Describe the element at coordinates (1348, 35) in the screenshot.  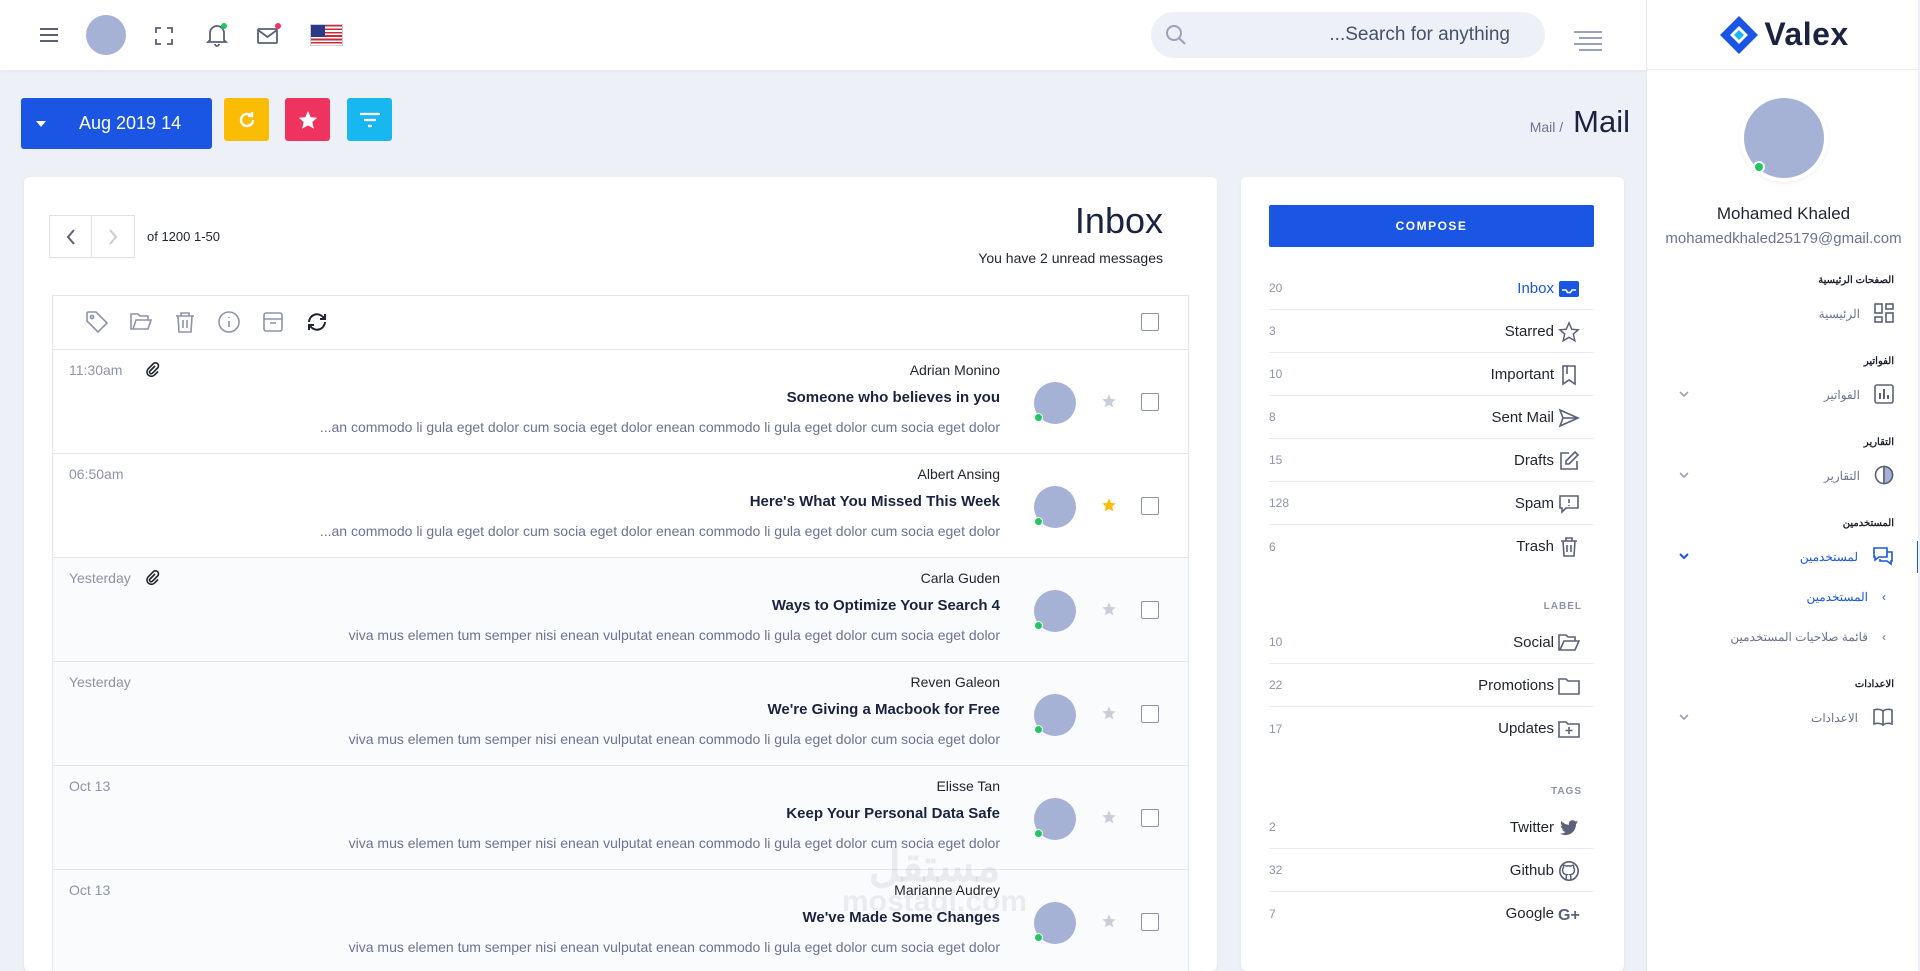
I see `search-input` at that location.